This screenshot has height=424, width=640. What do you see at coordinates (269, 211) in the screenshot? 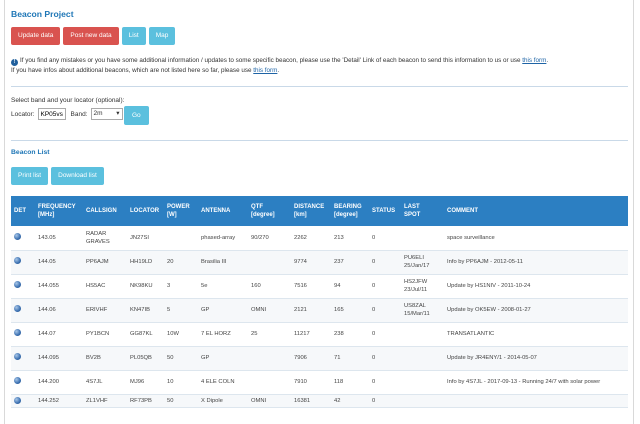
I see `header-qtf: QTF [degree]` at bounding box center [269, 211].